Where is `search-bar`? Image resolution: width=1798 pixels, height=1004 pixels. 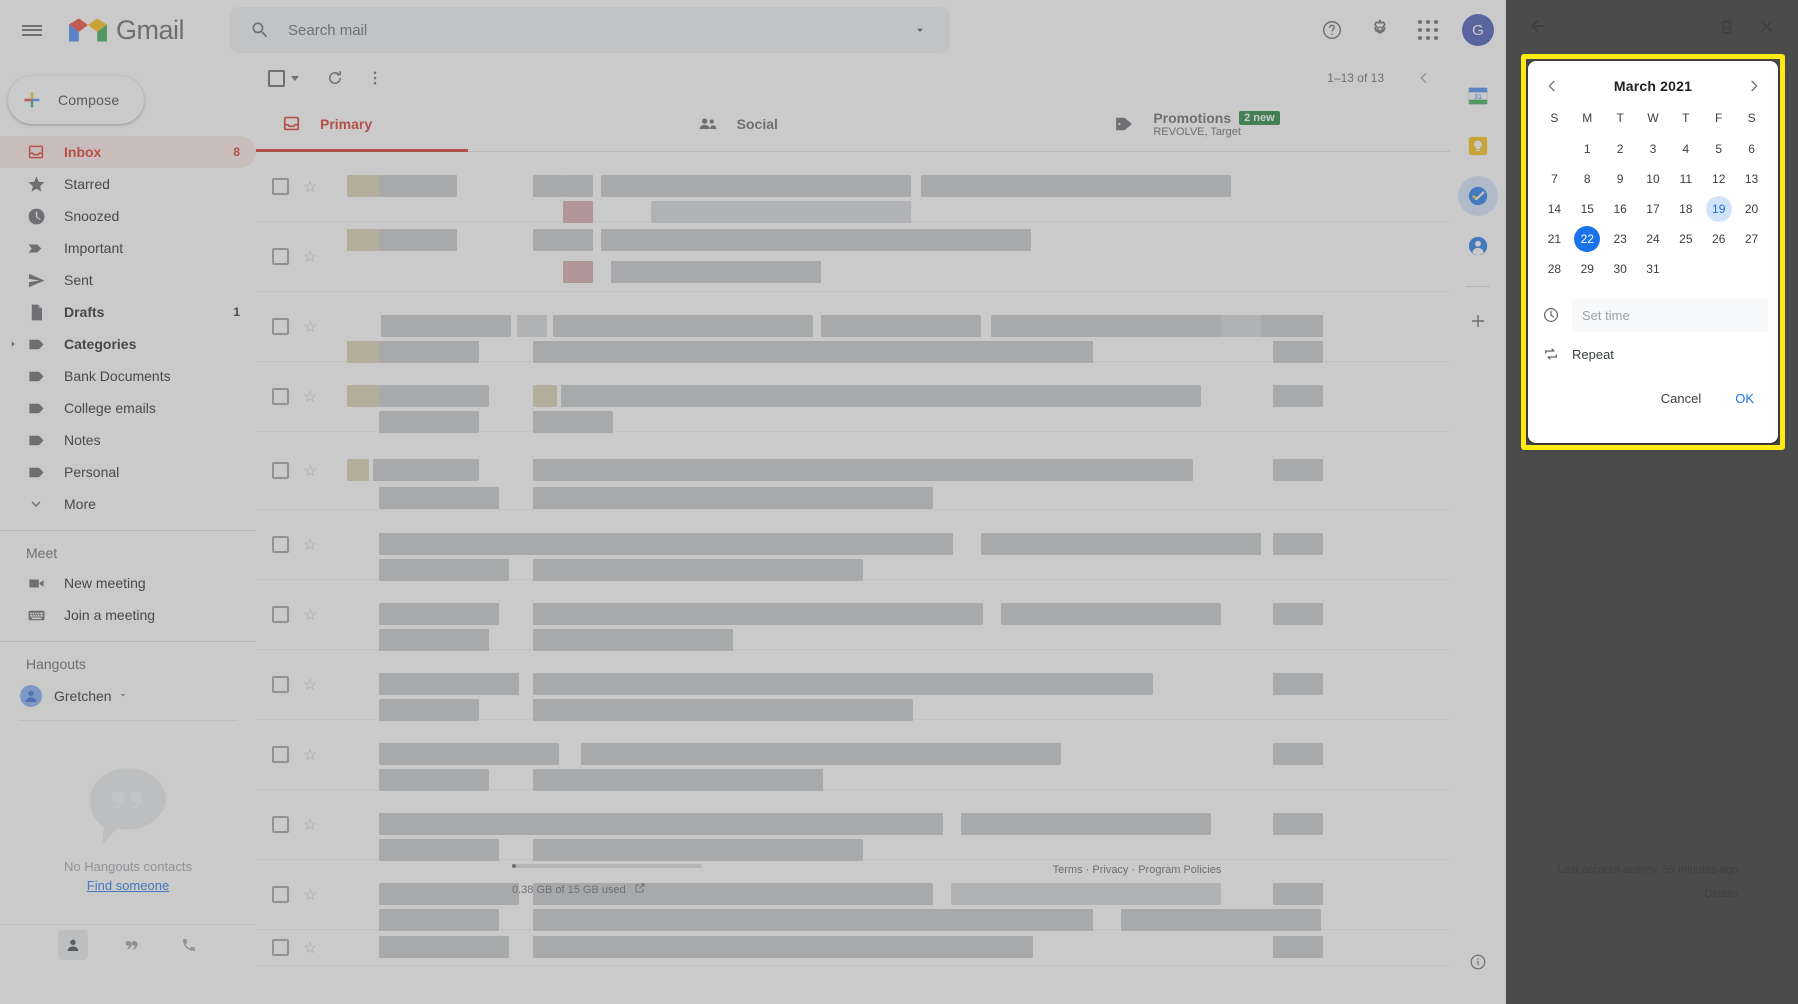
search-bar is located at coordinates (590, 30).